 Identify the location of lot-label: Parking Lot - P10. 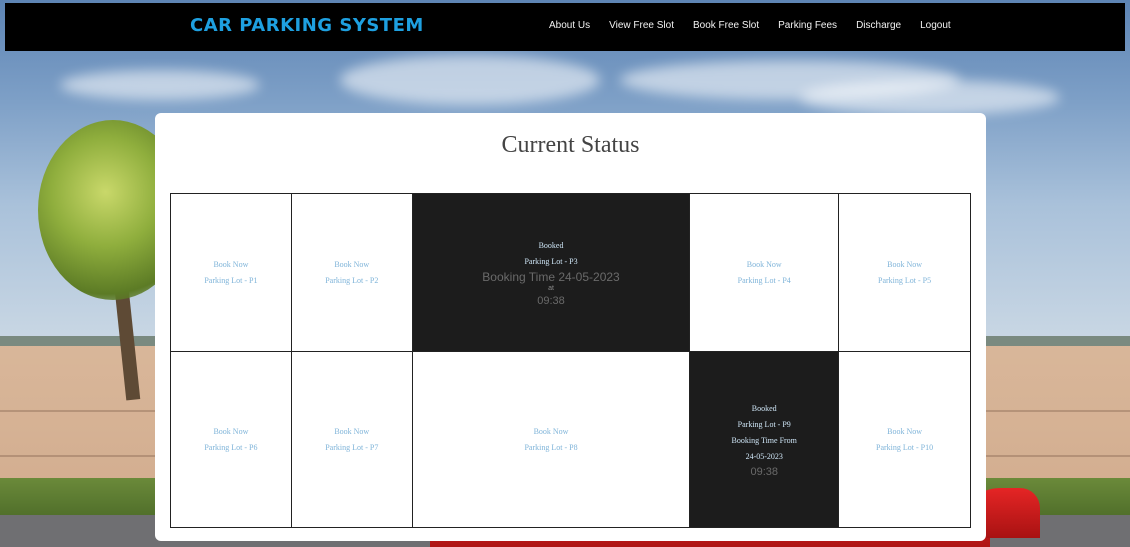
(904, 448).